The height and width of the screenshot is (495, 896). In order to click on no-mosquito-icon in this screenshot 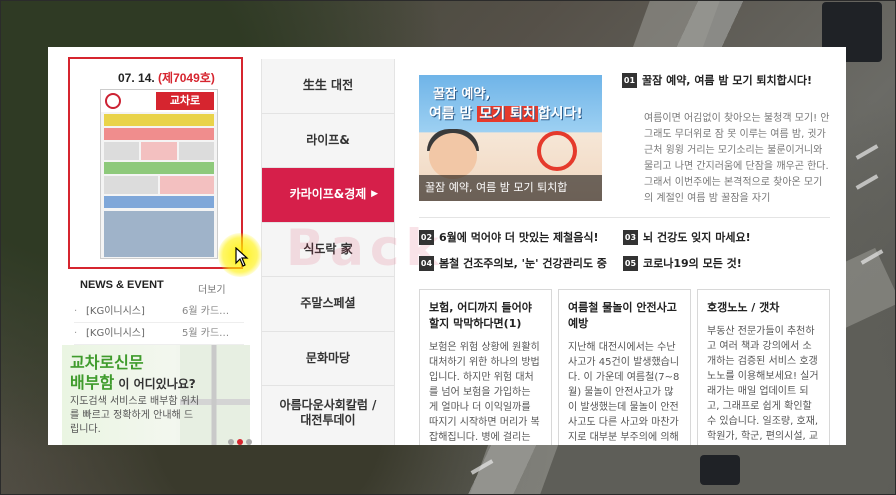, I will do `click(557, 151)`.